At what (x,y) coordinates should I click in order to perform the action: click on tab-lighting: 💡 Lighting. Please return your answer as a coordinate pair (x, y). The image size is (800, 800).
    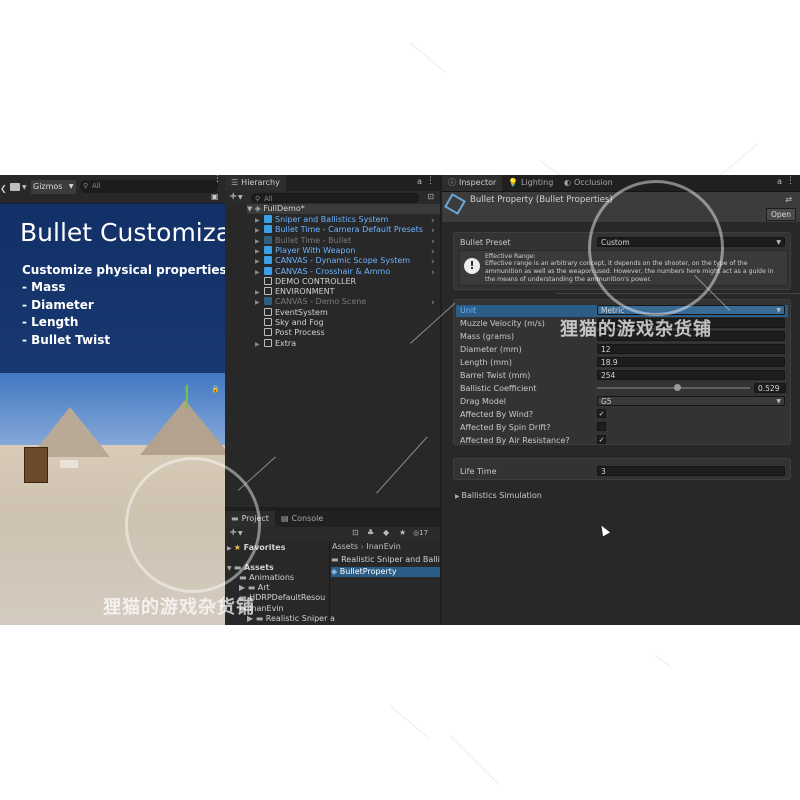
    Looking at the image, I should click on (530, 183).